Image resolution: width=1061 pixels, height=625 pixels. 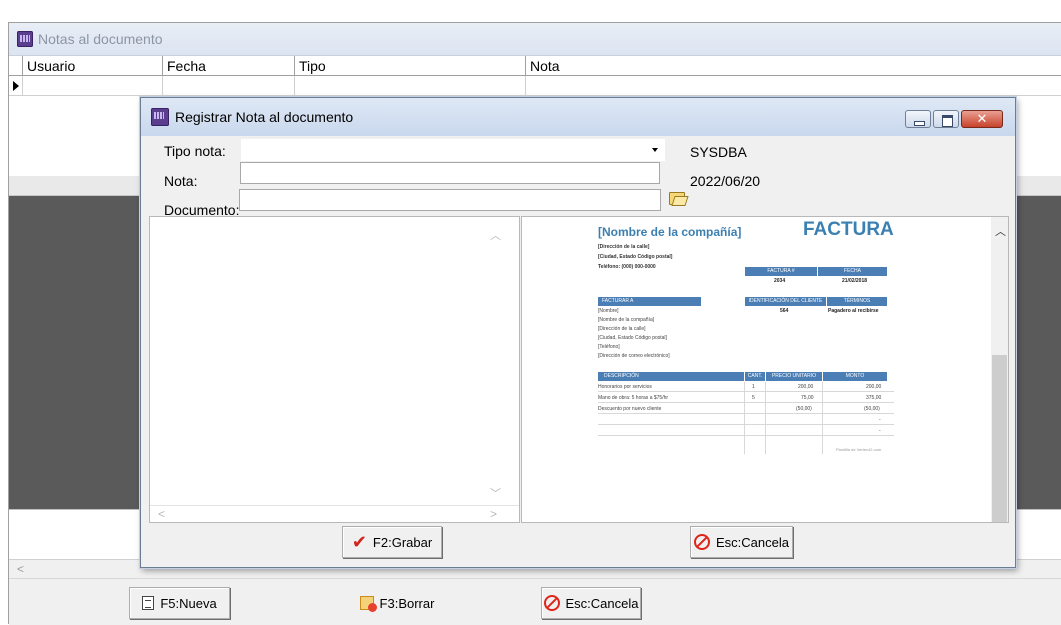 I want to click on save-button-label: F2:Grabar, so click(x=402, y=542).